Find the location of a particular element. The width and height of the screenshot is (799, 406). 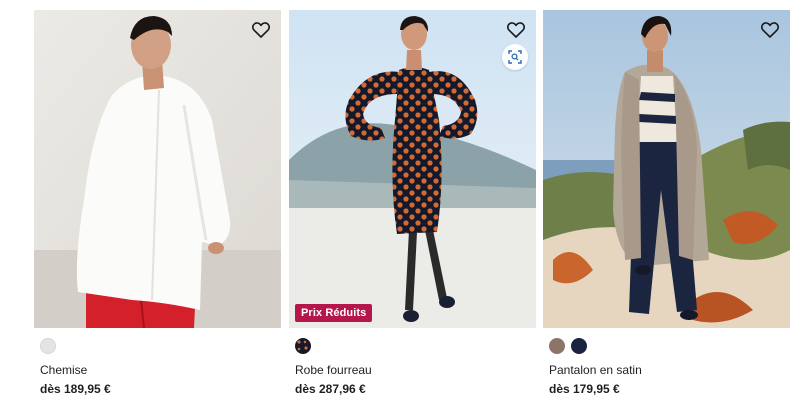

visual-search-button is located at coordinates (515, 57).